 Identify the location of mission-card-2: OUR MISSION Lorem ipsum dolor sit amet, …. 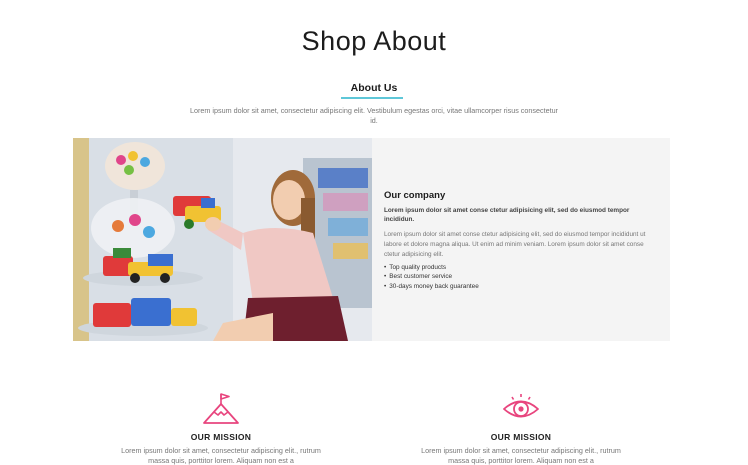
(521, 428).